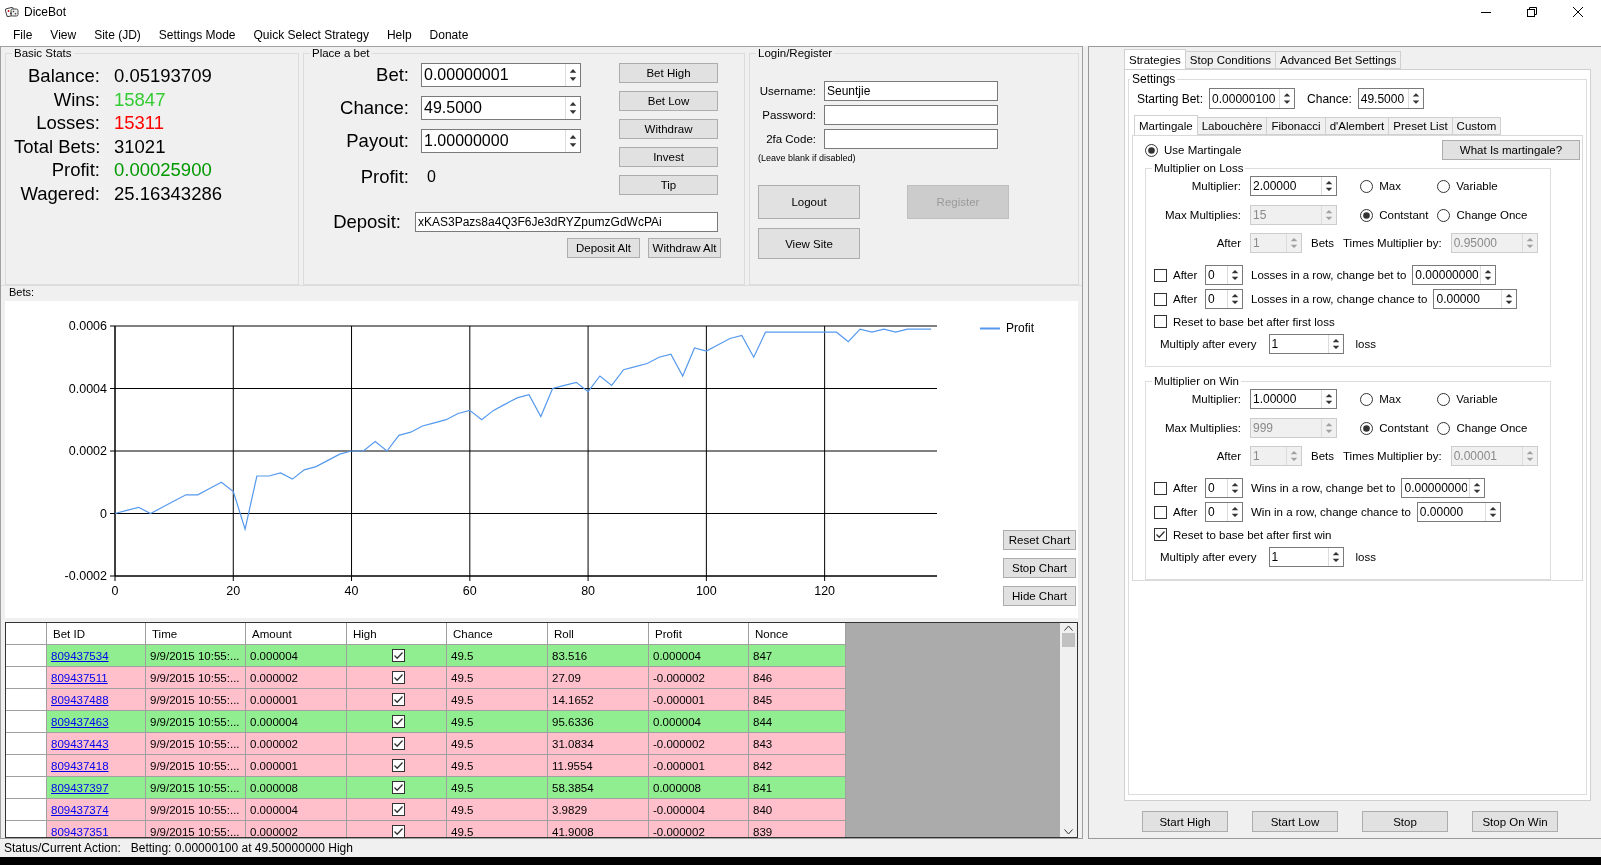 Image resolution: width=1601 pixels, height=865 pixels. I want to click on tab: Custom, so click(1476, 126).